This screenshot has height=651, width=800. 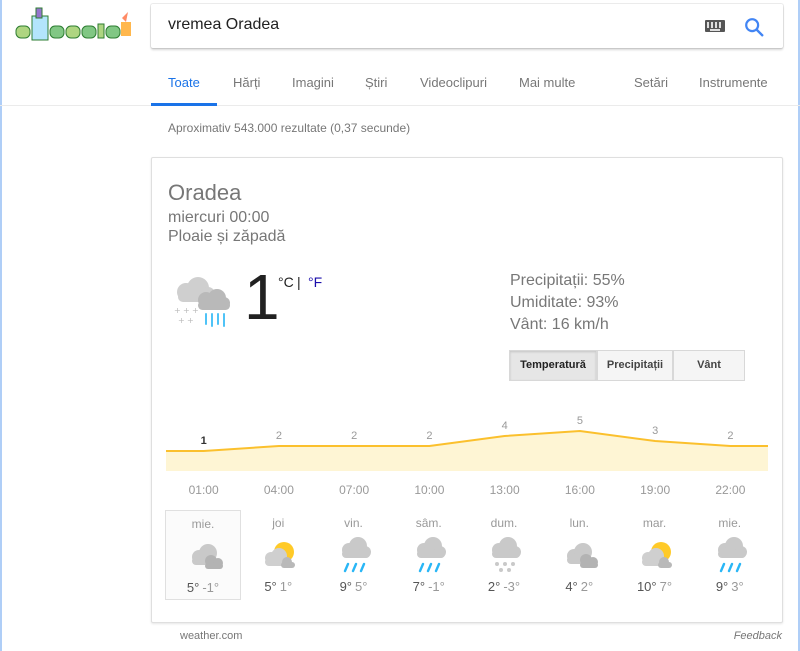 What do you see at coordinates (655, 431) in the screenshot?
I see `temperature-data-label: 3` at bounding box center [655, 431].